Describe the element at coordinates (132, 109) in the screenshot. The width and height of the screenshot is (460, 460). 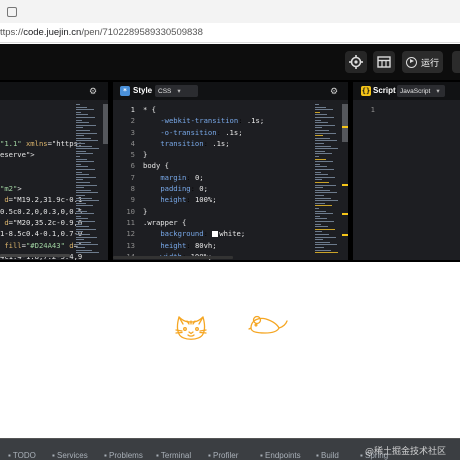
I see `line-number: 1` at that location.